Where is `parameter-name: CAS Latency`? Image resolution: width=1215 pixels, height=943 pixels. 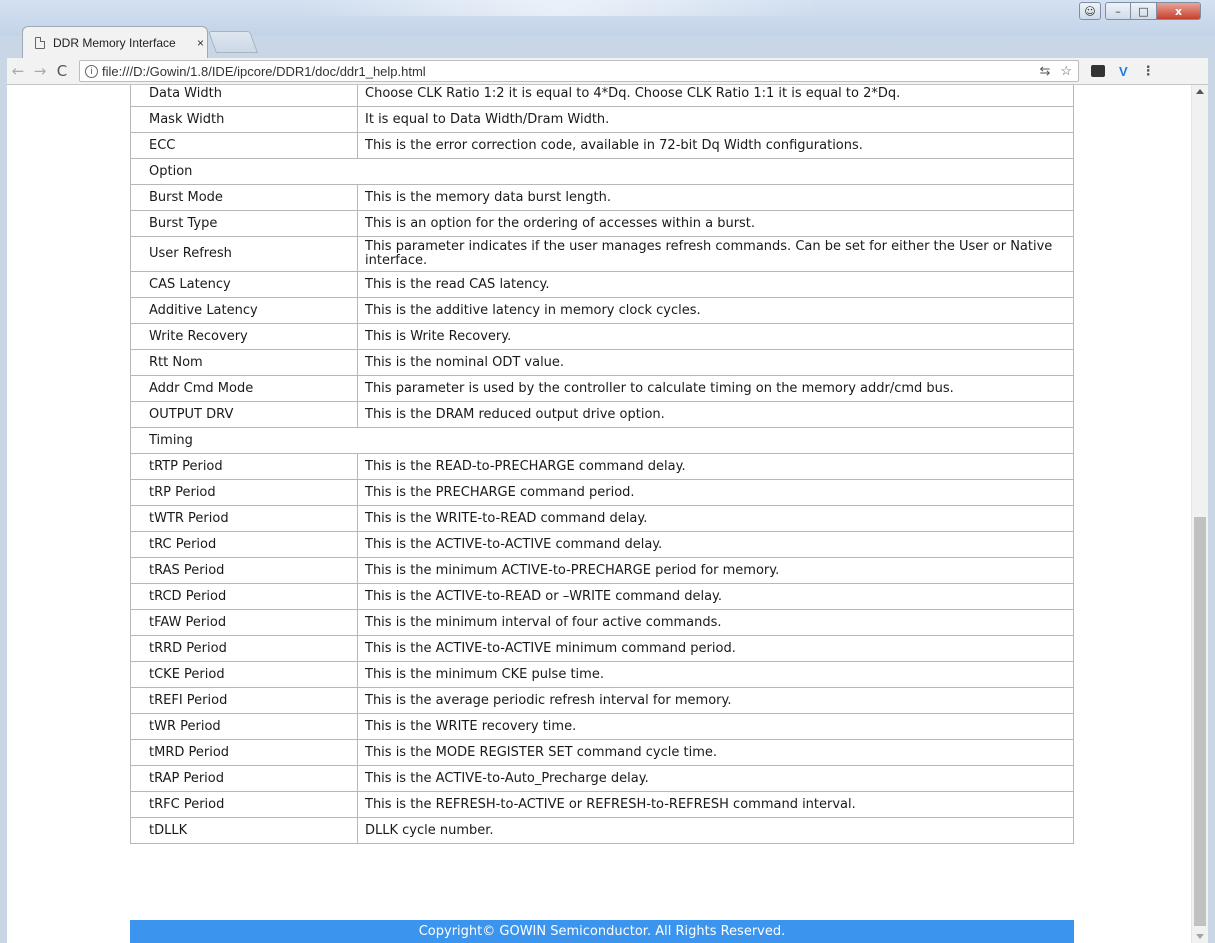
parameter-name: CAS Latency is located at coordinates (244, 284).